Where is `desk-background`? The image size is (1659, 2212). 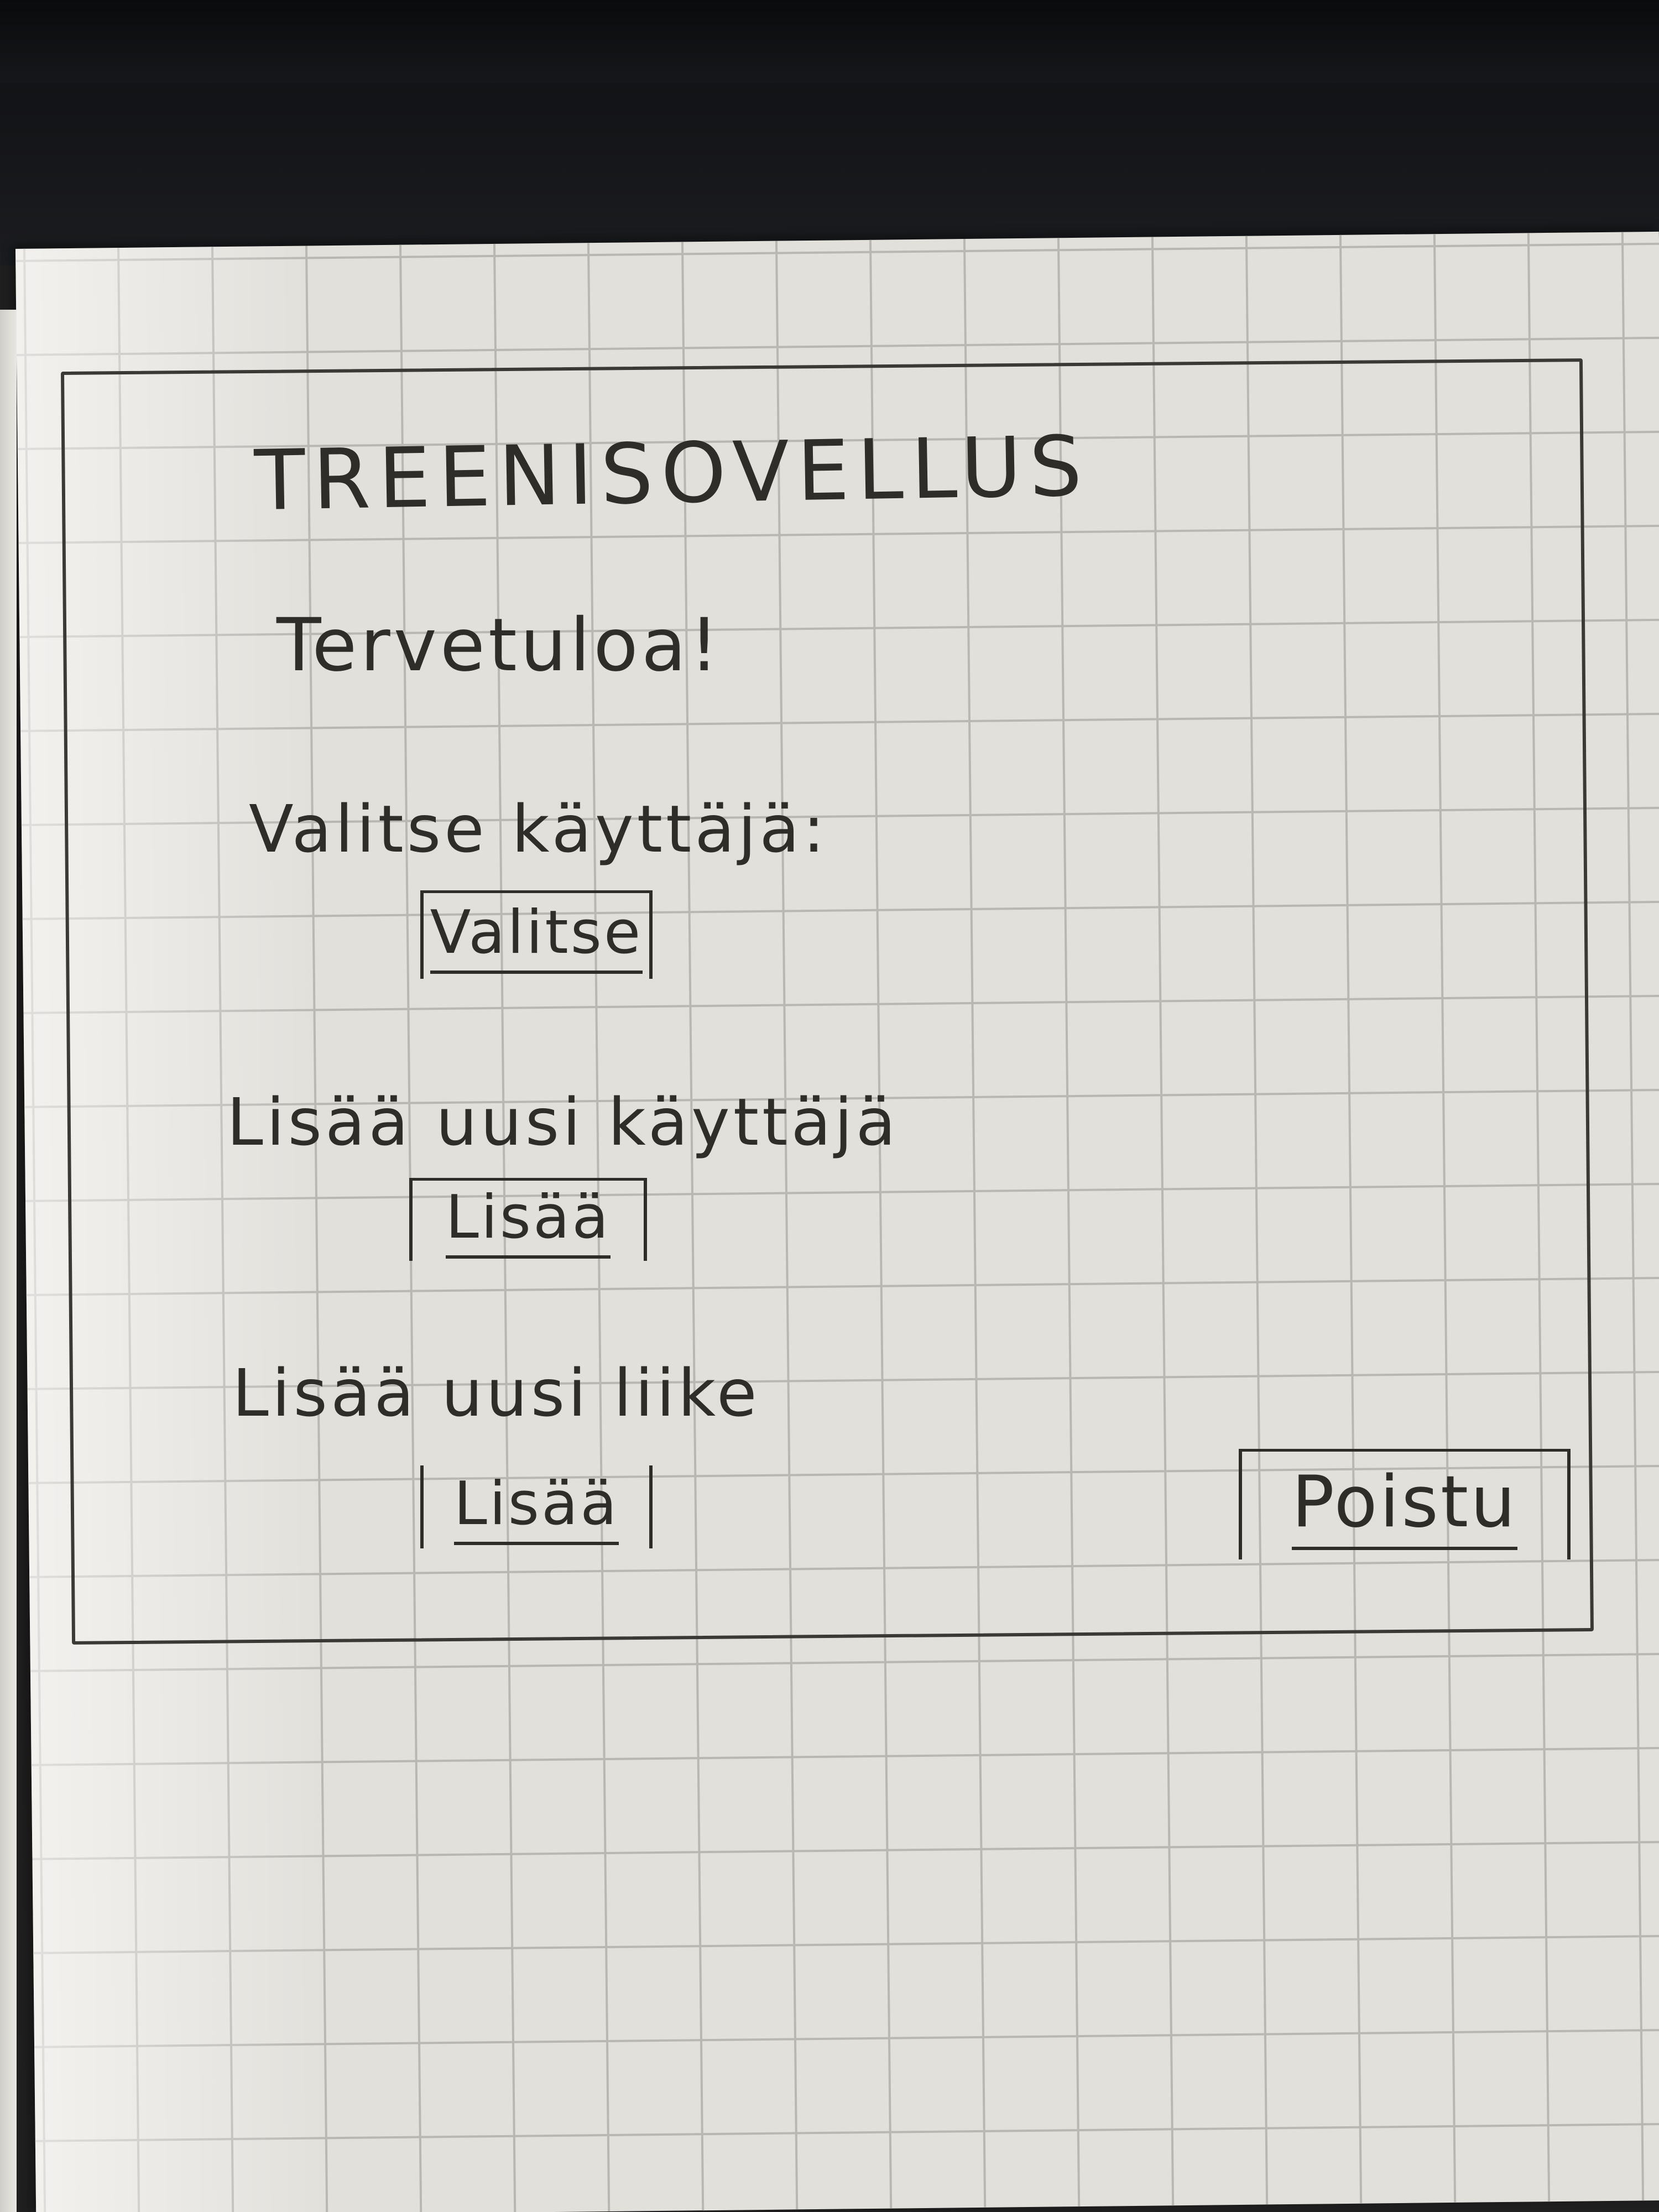 desk-background is located at coordinates (830, 133).